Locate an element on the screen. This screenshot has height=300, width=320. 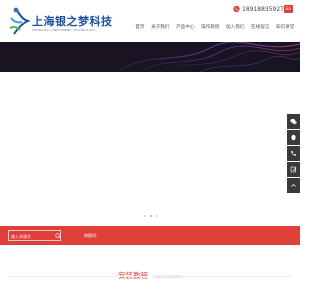
logo-mark-icon is located at coordinates (19, 21).